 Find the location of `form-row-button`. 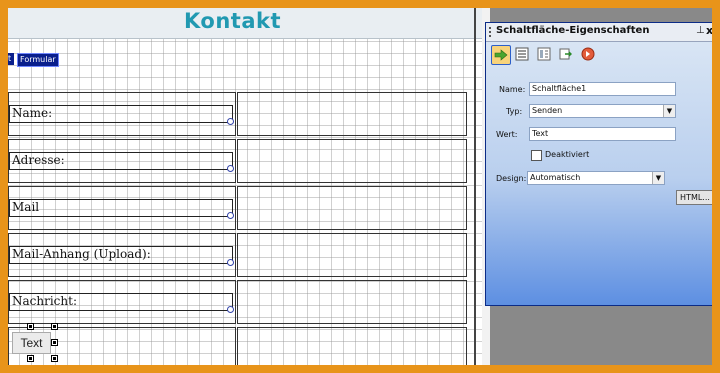

form-row-button is located at coordinates (241, 346).